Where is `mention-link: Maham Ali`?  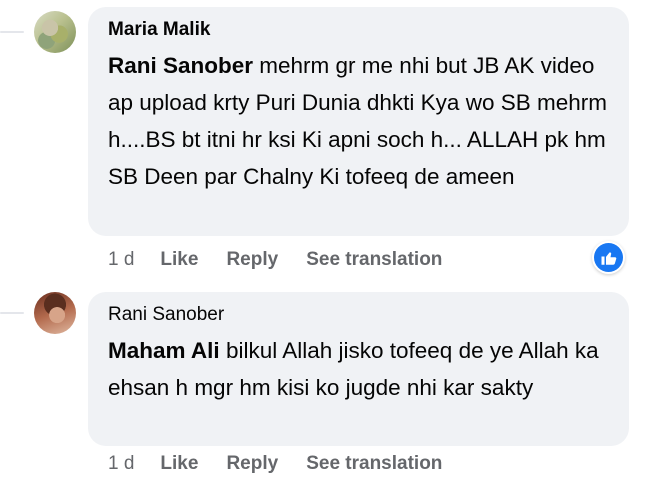 mention-link: Maham Ali is located at coordinates (164, 350).